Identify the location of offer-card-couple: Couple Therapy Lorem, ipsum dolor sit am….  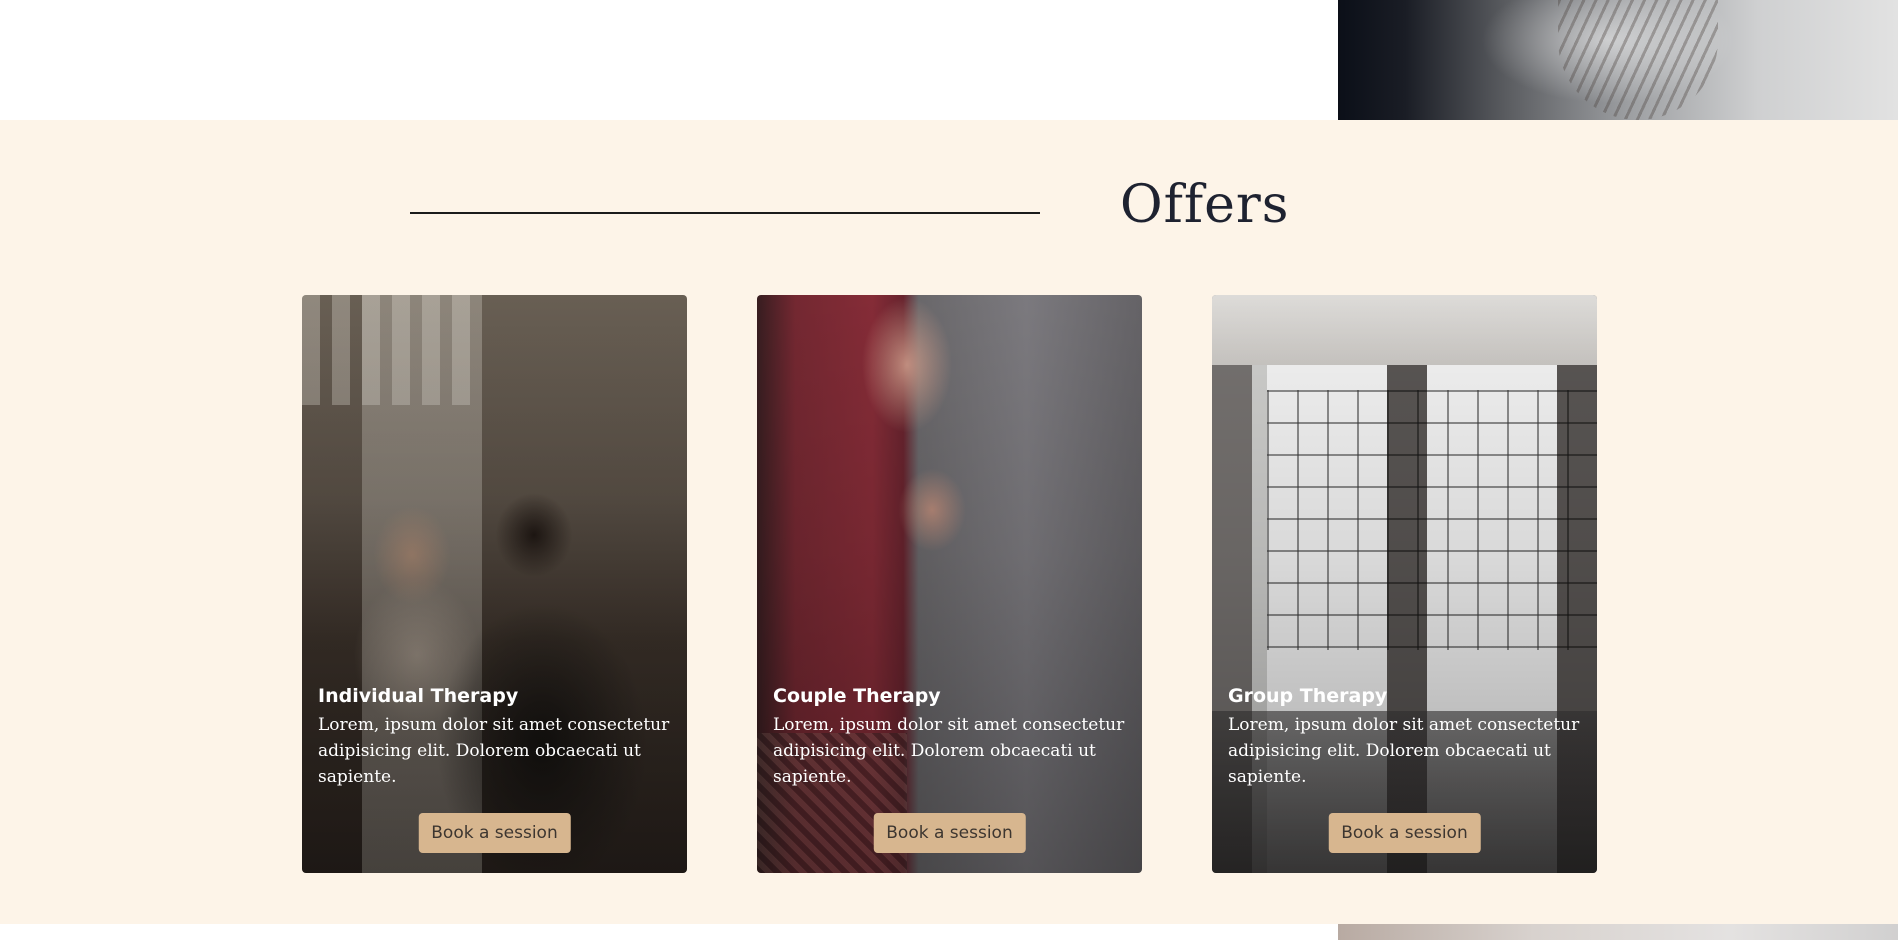
(949, 584).